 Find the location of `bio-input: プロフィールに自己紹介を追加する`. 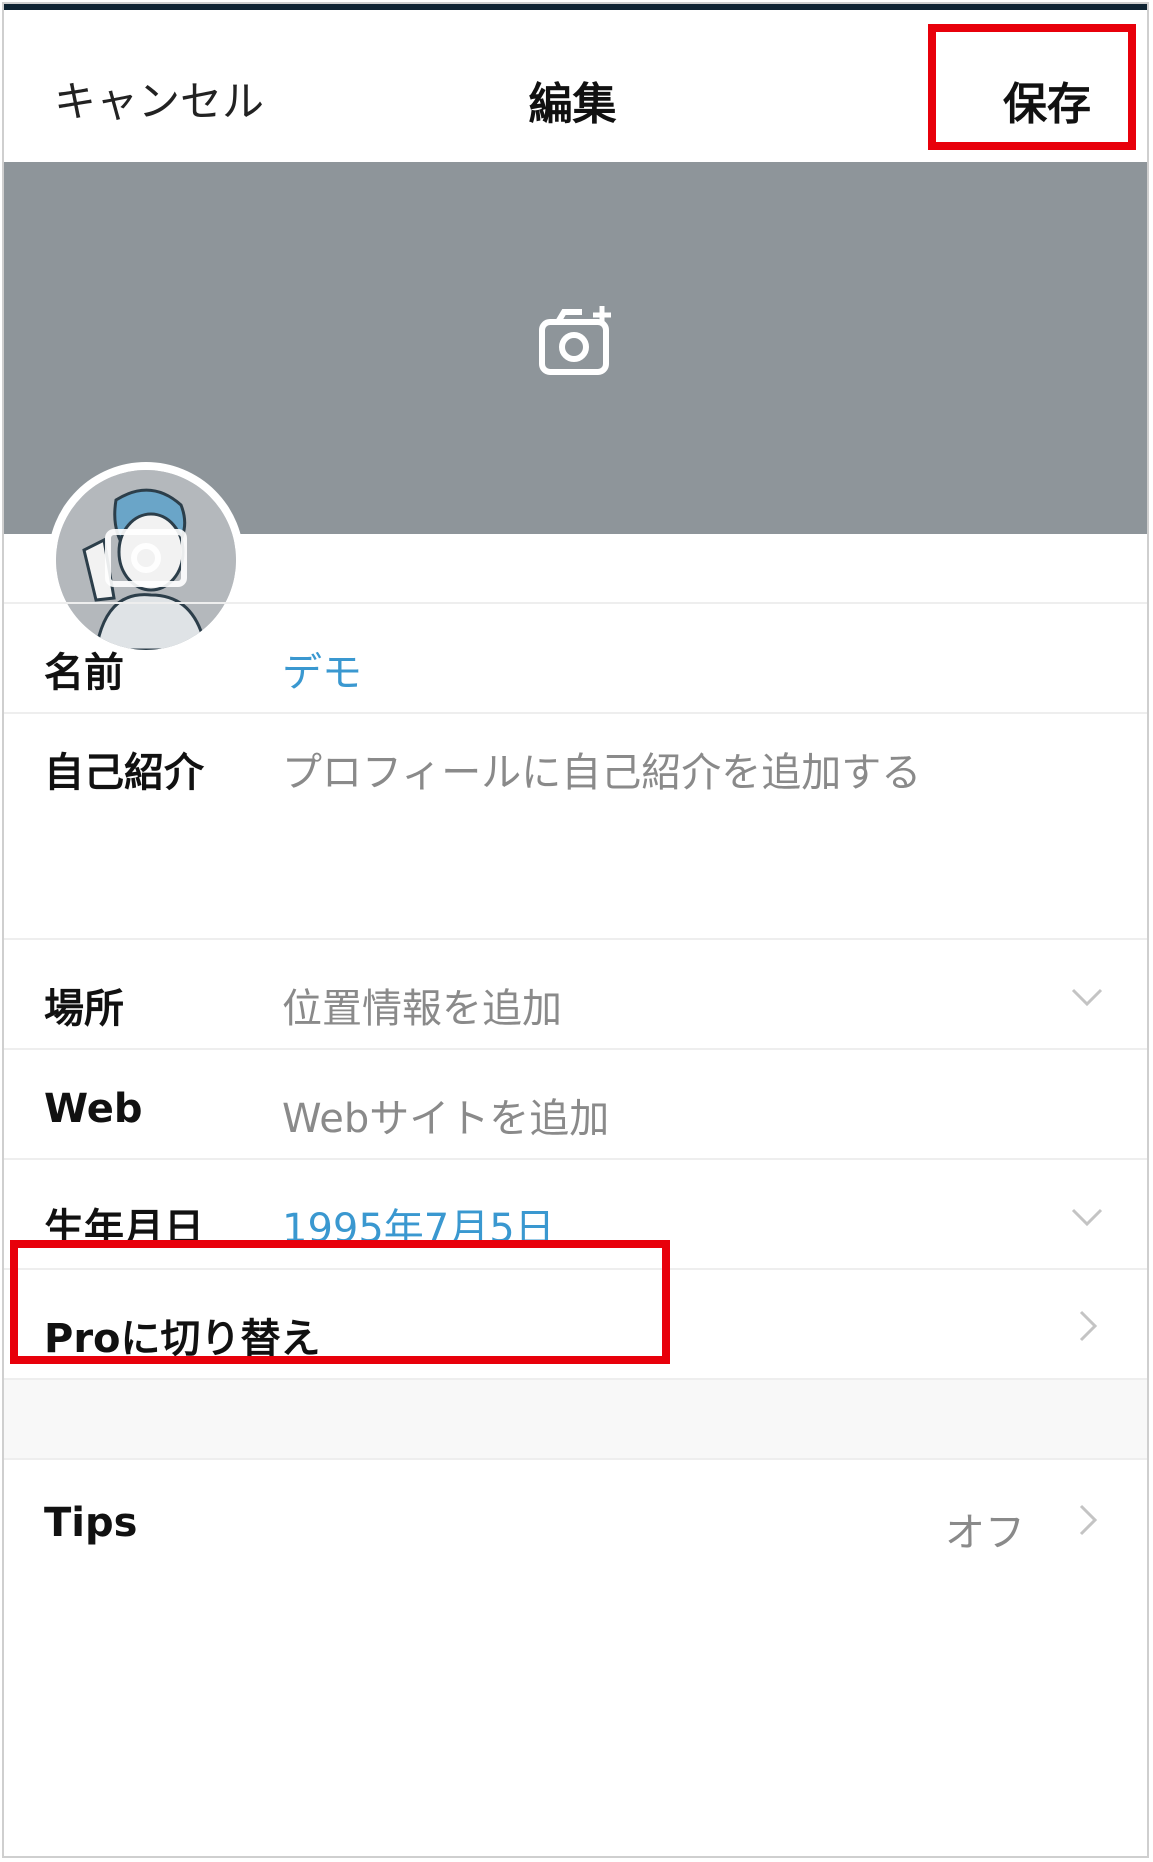

bio-input: プロフィールに自己紹介を追加する is located at coordinates (601, 769).